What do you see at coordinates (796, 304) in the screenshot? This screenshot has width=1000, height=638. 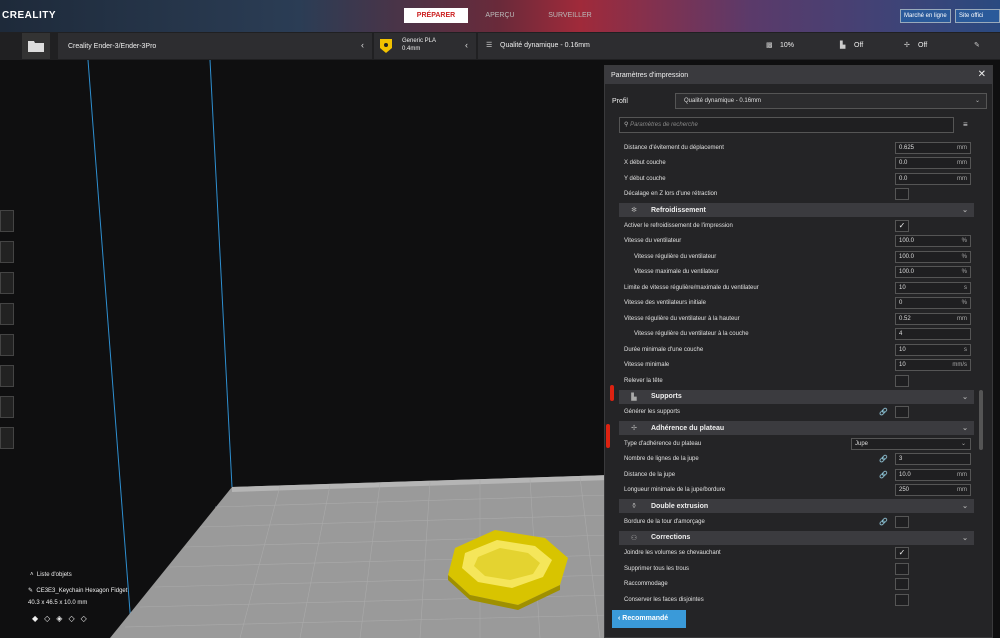 I see `setting-row: Vitesse des ventilateurs initiale 0%` at bounding box center [796, 304].